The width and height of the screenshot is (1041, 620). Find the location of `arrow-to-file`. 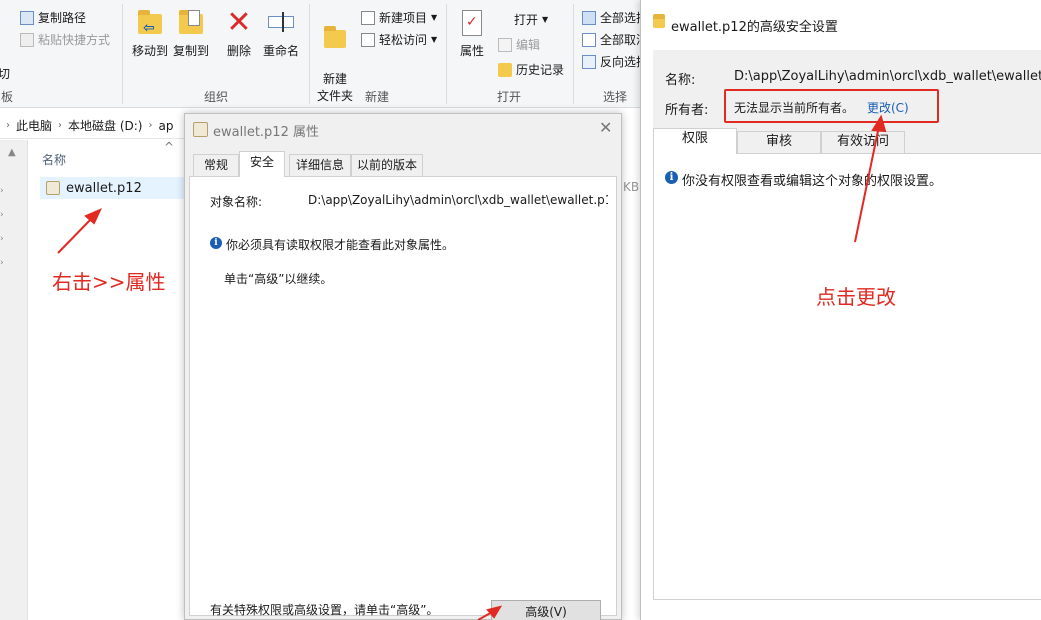

arrow-to-file is located at coordinates (76, 234).